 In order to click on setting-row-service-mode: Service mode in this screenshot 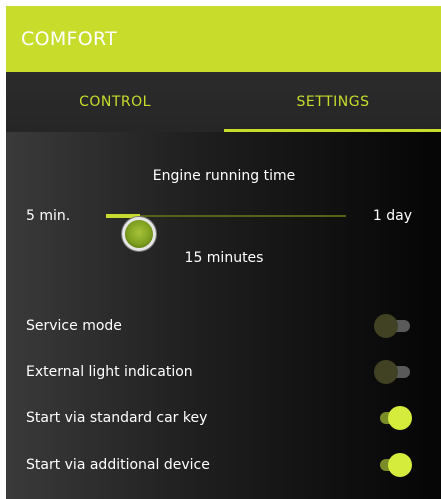, I will do `click(219, 326)`.